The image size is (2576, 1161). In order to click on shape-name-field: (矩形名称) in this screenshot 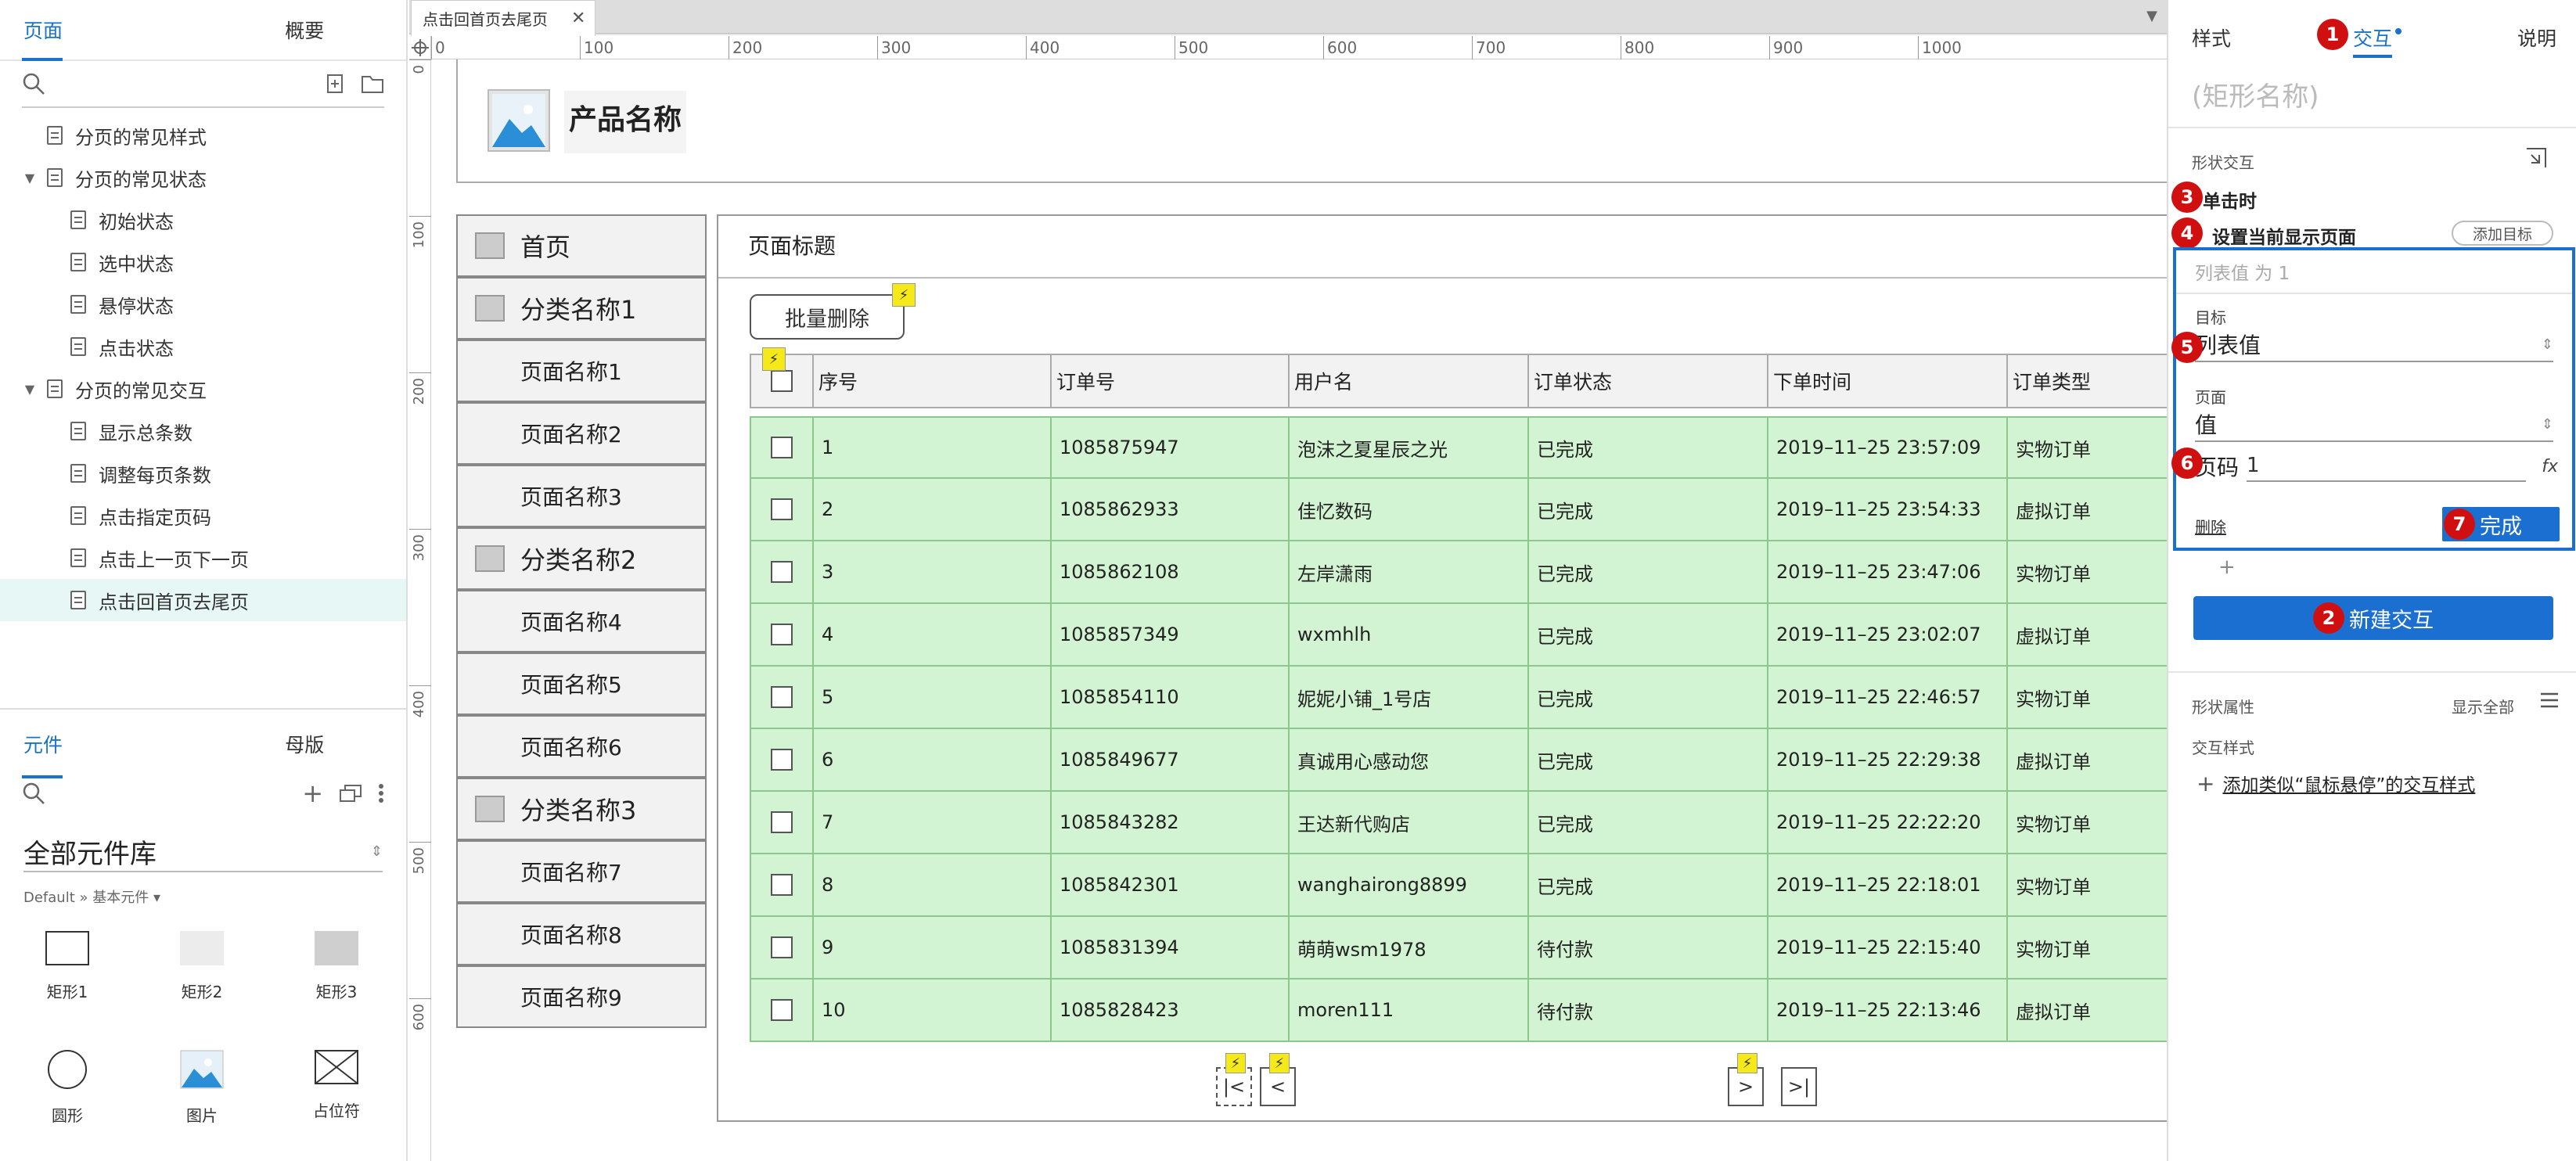, I will do `click(2256, 94)`.